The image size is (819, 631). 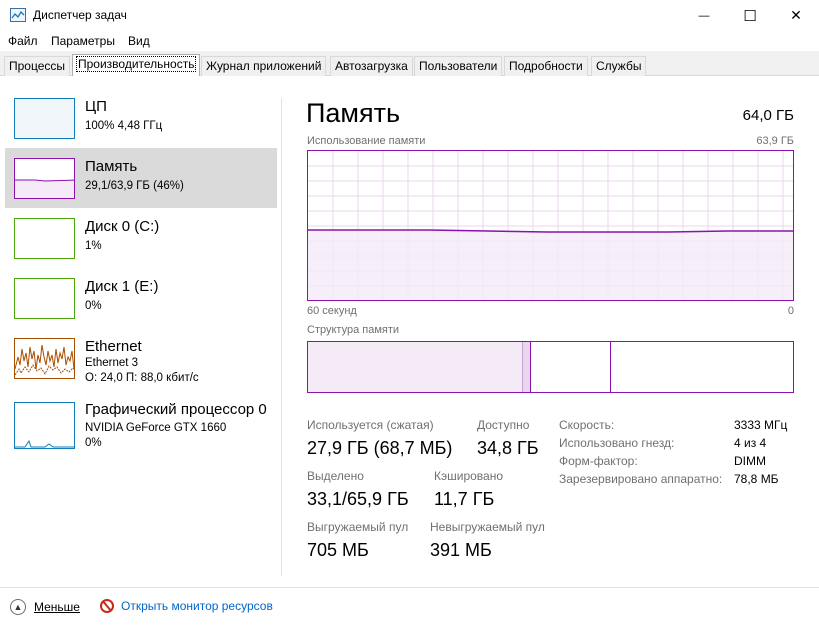 What do you see at coordinates (487, 527) in the screenshot?
I see `nonpaged-pool-label: Невыгружаемый пул` at bounding box center [487, 527].